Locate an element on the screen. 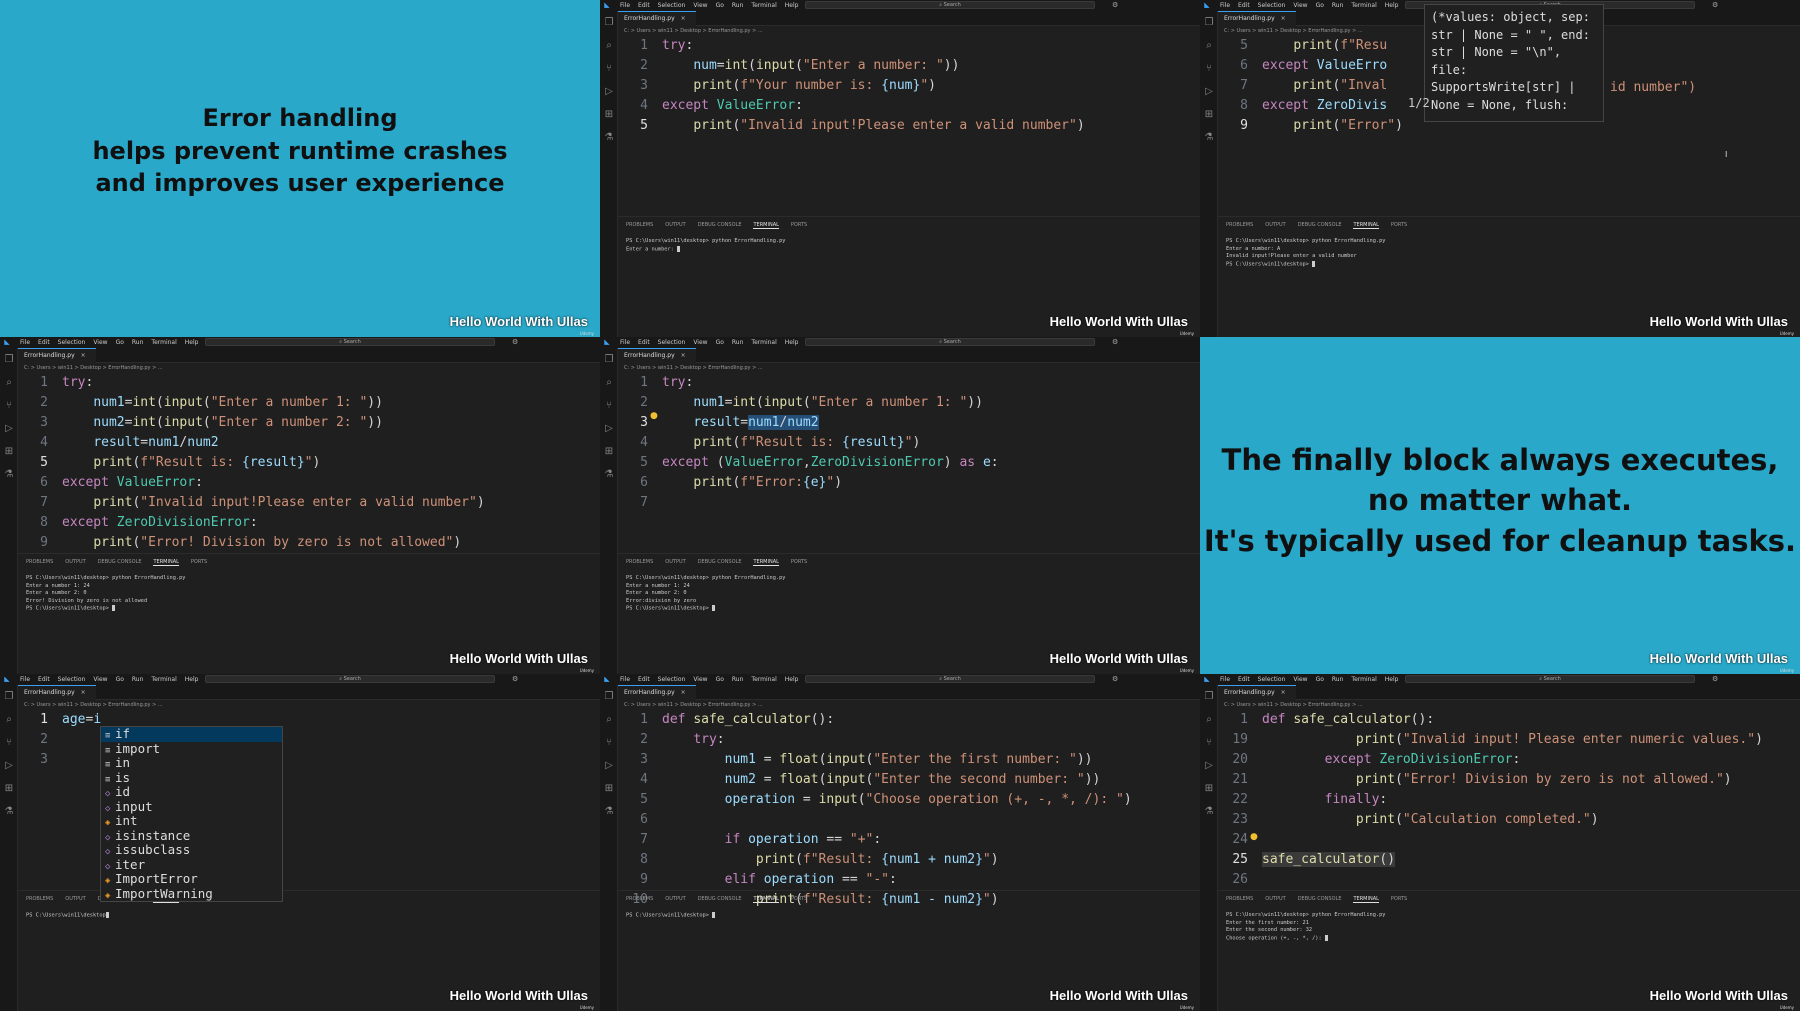 This screenshot has width=1800, height=1011. code-line: 1 def safe_calculator(): is located at coordinates (1326, 720).